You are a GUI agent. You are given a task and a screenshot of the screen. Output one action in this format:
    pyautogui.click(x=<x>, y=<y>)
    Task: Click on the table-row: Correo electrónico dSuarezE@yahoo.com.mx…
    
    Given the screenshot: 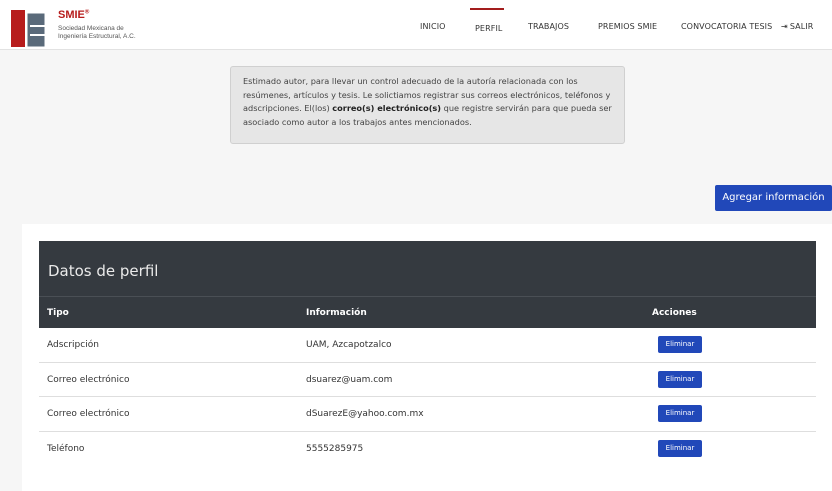 What is the action you would take?
    pyautogui.click(x=427, y=414)
    